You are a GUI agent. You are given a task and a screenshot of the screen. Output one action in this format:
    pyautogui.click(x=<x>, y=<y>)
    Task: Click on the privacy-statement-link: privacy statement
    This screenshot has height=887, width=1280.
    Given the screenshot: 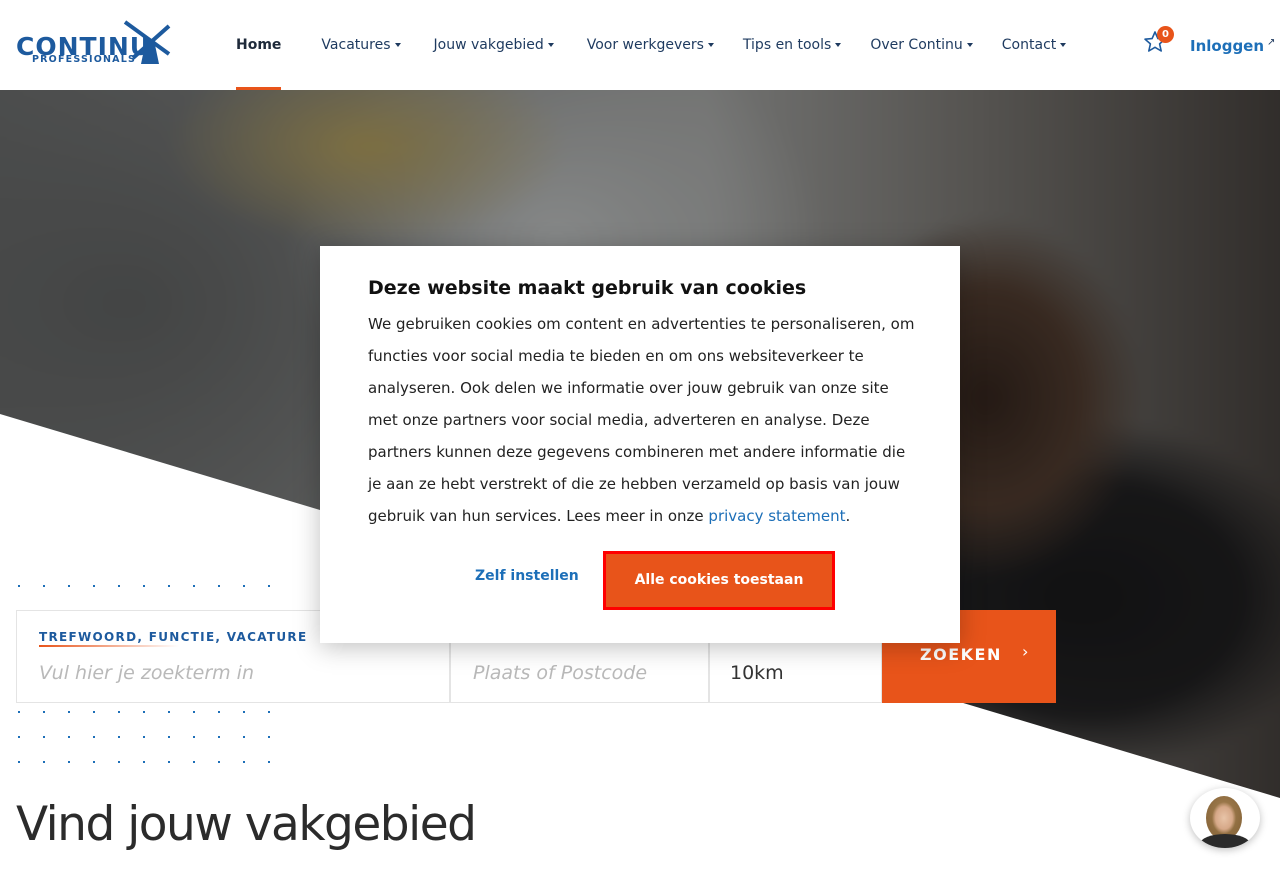 What is the action you would take?
    pyautogui.click(x=776, y=516)
    